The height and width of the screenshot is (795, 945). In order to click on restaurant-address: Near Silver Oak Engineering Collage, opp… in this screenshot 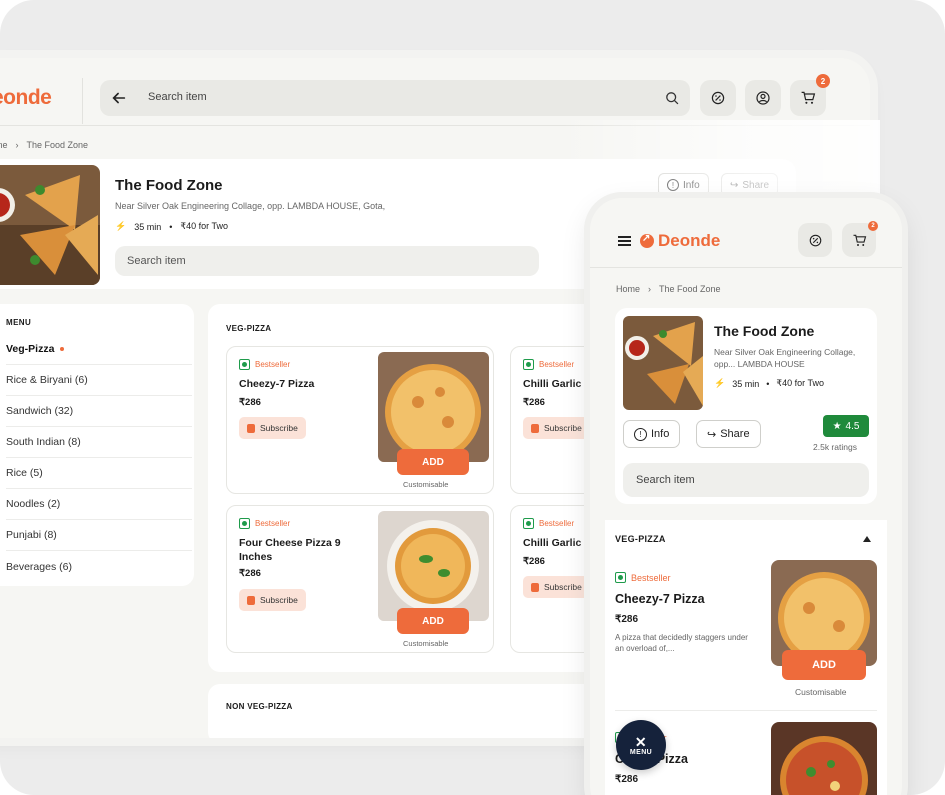, I will do `click(785, 358)`.